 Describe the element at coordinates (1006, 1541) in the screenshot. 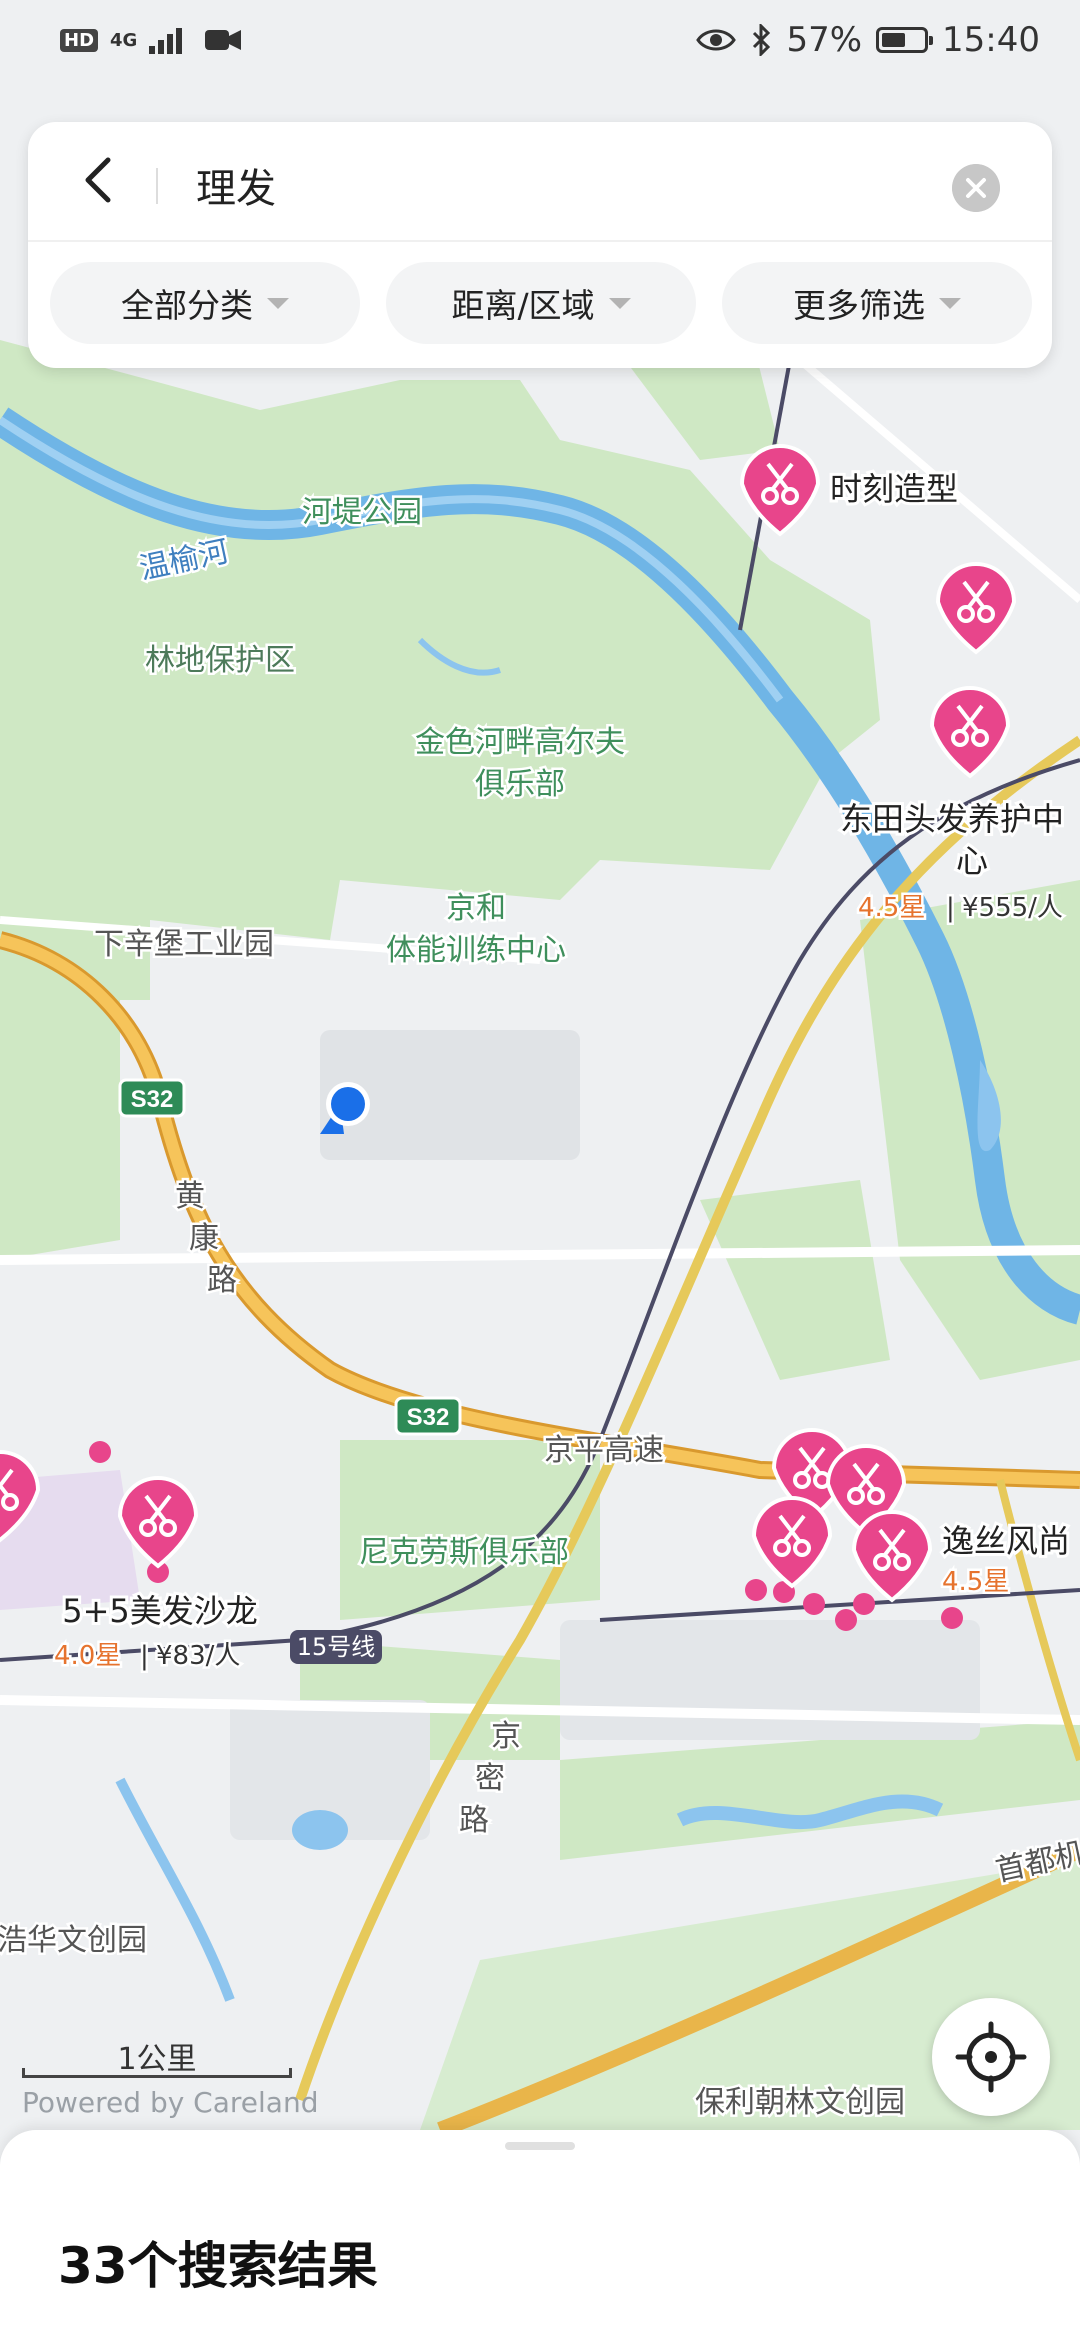

I see `poi-label: 逸丝风尚` at that location.